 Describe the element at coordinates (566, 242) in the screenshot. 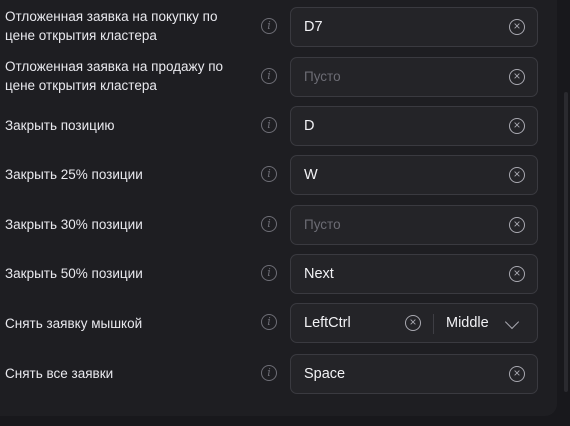

I see `scroll-thumb` at that location.